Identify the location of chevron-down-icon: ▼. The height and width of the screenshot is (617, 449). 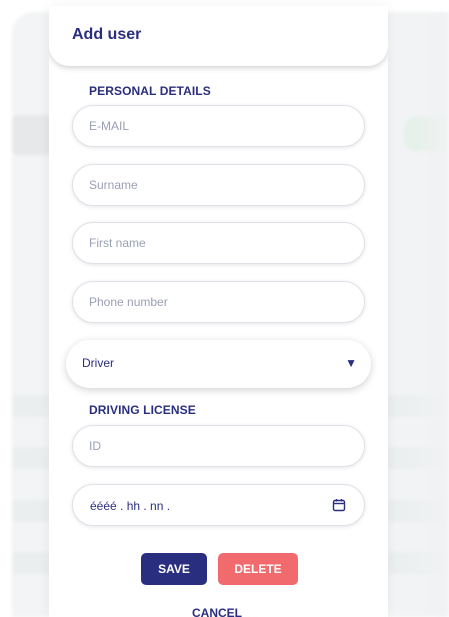
(351, 363).